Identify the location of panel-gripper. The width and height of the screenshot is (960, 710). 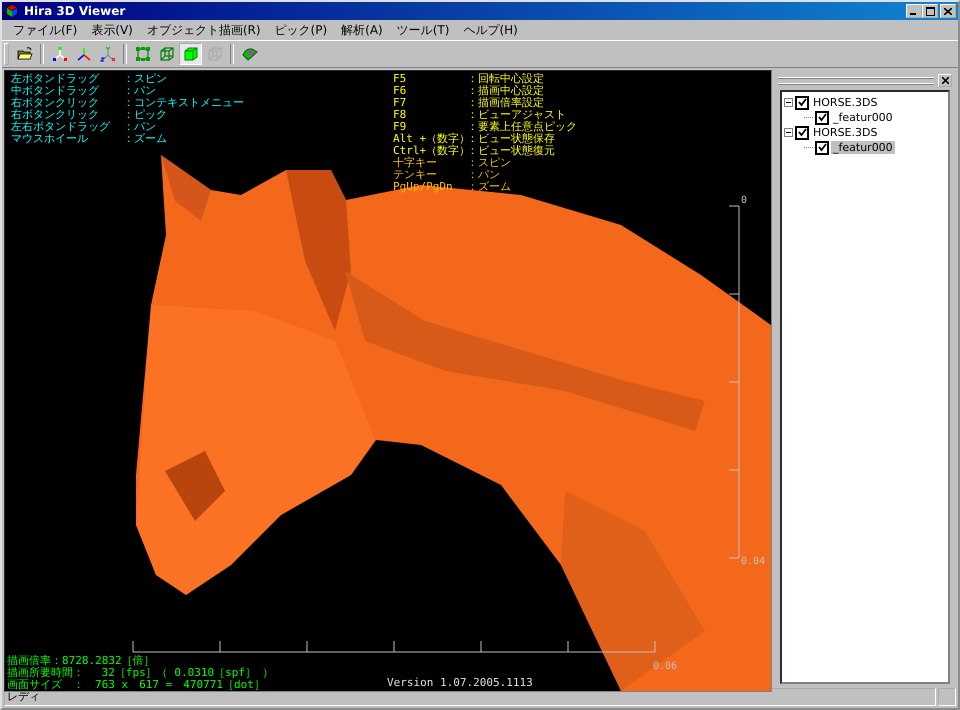
(856, 80).